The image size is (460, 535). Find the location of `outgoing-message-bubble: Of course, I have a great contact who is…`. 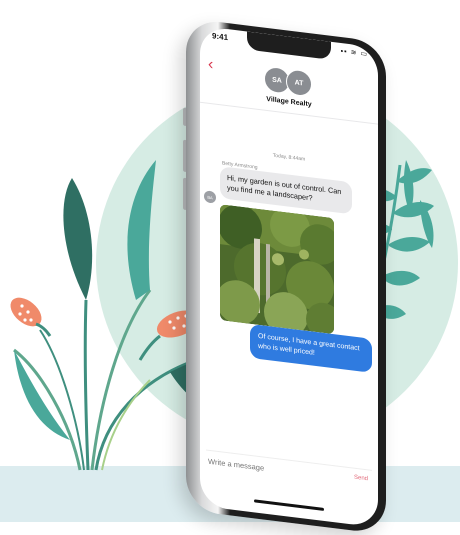

outgoing-message-bubble: Of course, I have a great contact who is… is located at coordinates (311, 348).